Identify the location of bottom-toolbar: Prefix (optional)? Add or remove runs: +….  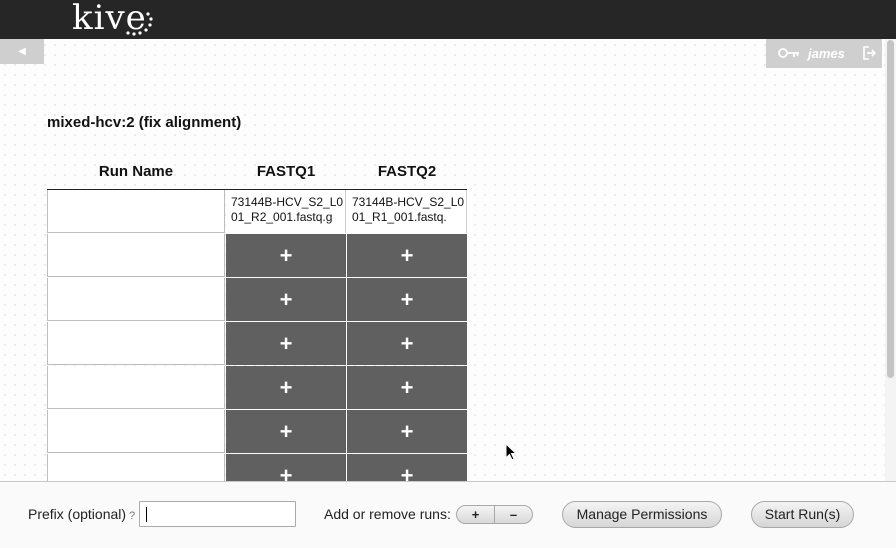
(448, 514).